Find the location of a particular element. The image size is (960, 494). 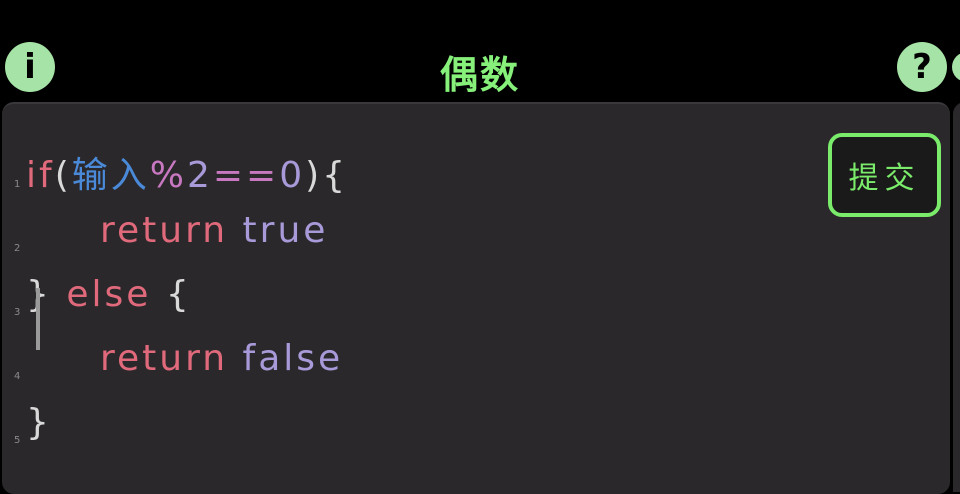

line-number: 2 is located at coordinates (17, 248).